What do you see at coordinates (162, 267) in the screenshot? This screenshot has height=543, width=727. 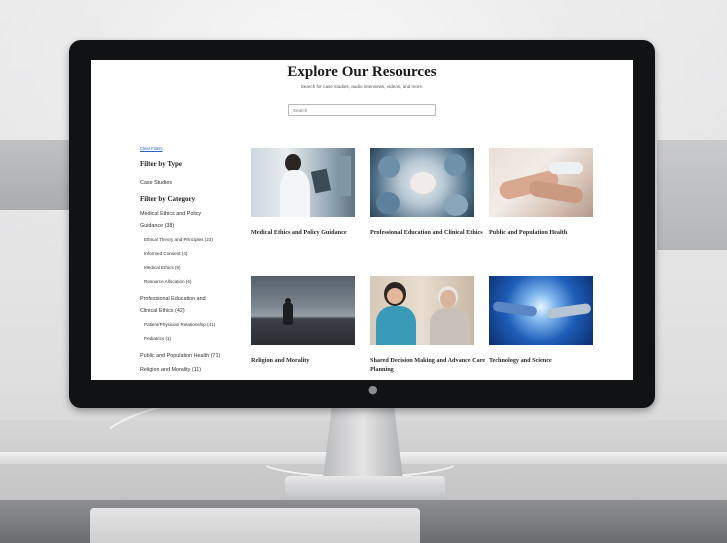 I see `filter-item-medical-ethics: Medical Ethics (9)` at bounding box center [162, 267].